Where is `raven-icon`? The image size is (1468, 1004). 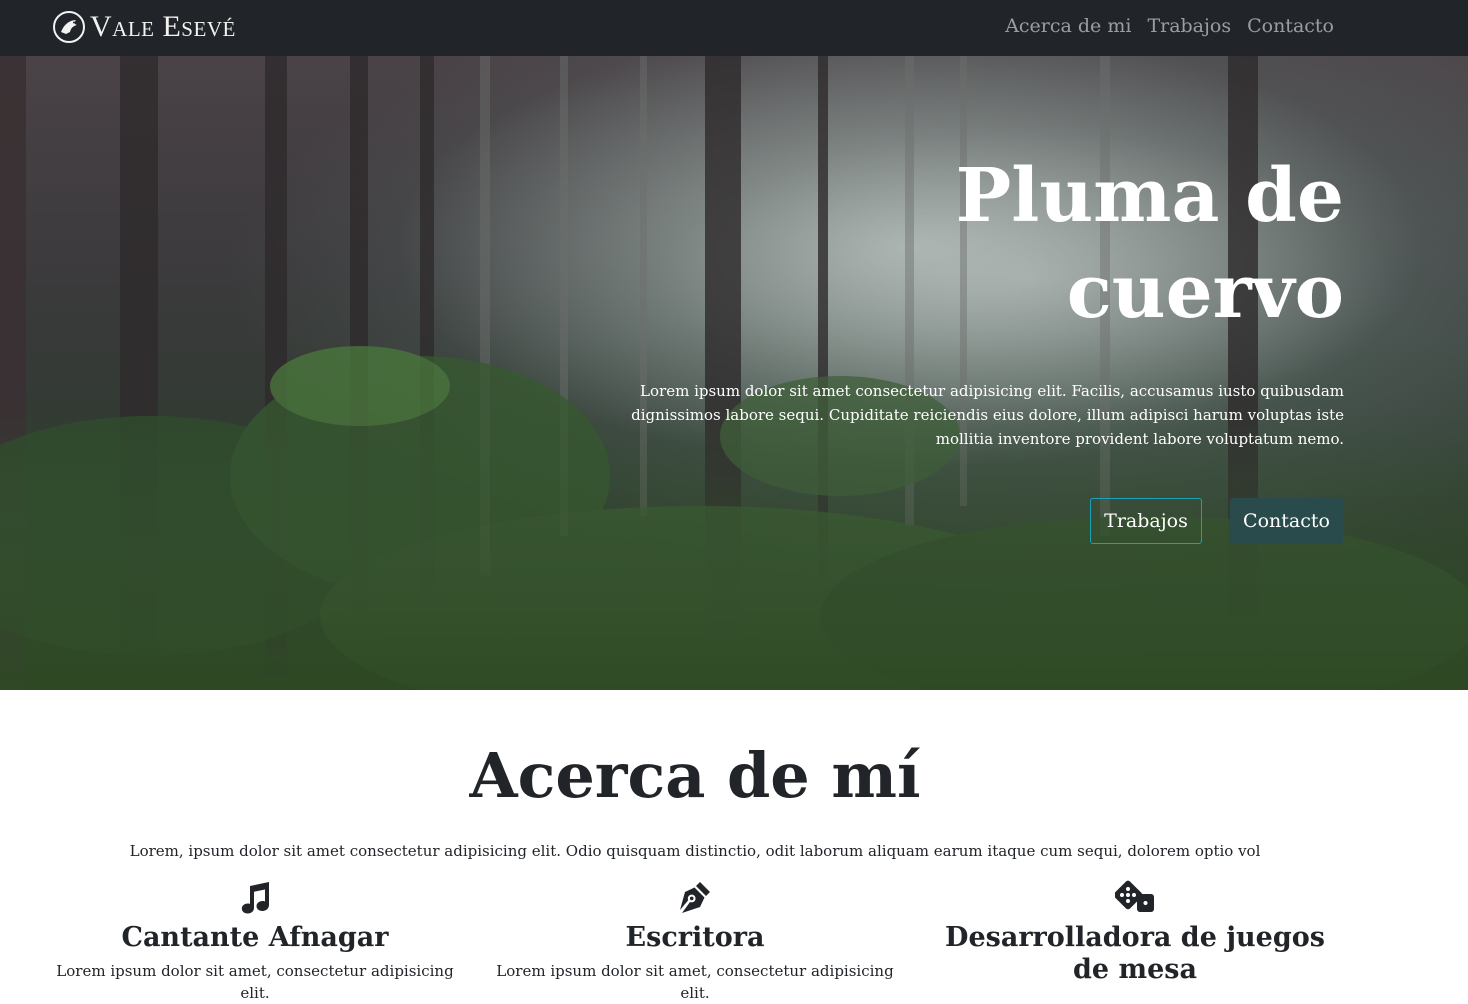 raven-icon is located at coordinates (69, 27).